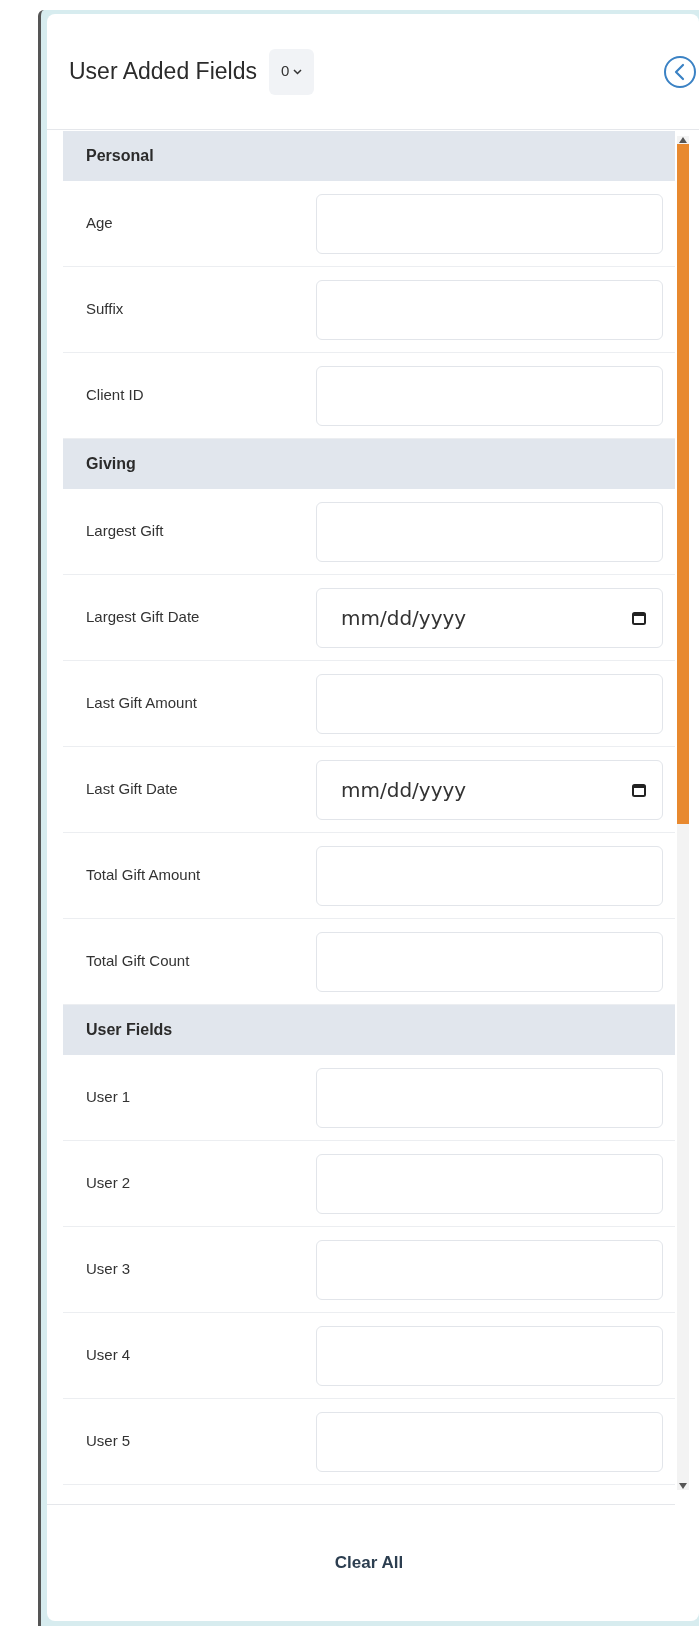 The width and height of the screenshot is (699, 1632). I want to click on field-label: User 3, so click(108, 1269).